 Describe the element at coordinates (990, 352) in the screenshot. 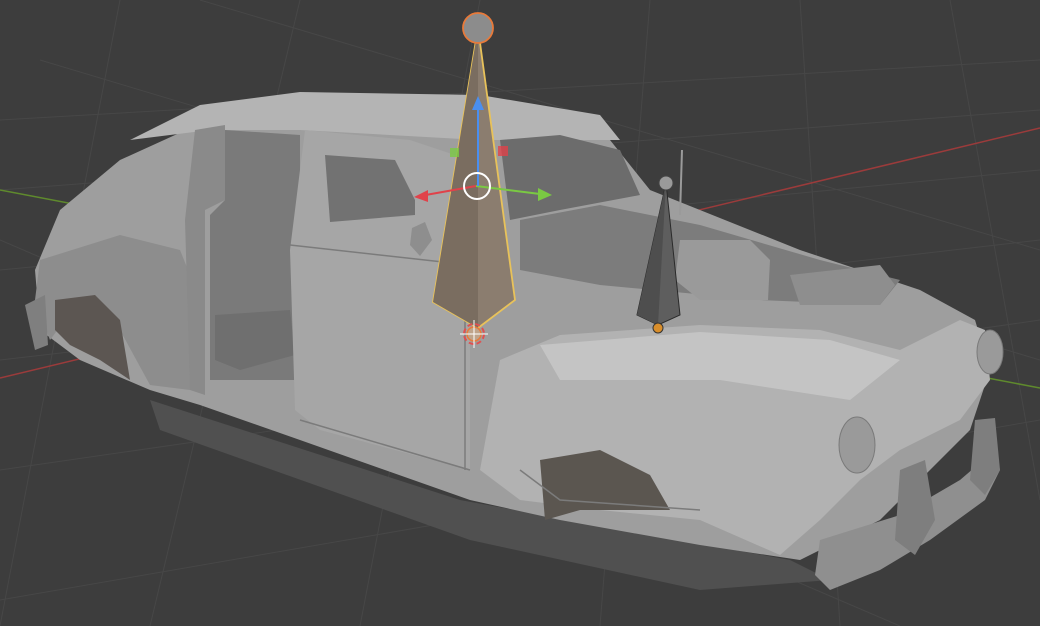

I see `headlight-right` at that location.